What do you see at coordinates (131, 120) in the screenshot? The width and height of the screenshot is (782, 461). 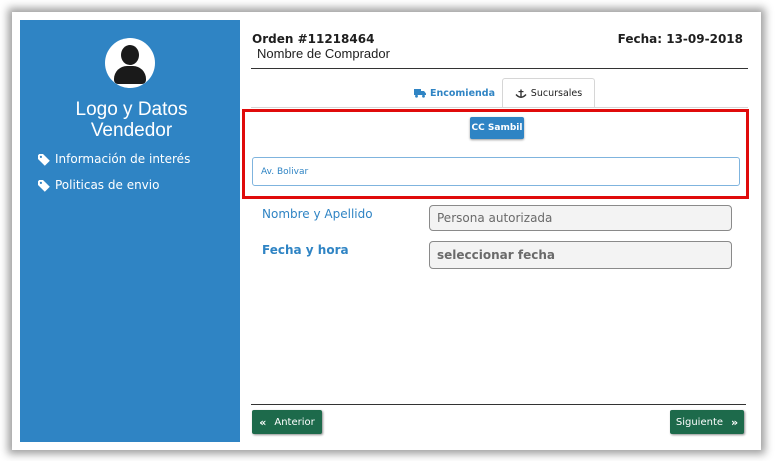 I see `seller-logo-text: Logo y Datos Vendedor` at bounding box center [131, 120].